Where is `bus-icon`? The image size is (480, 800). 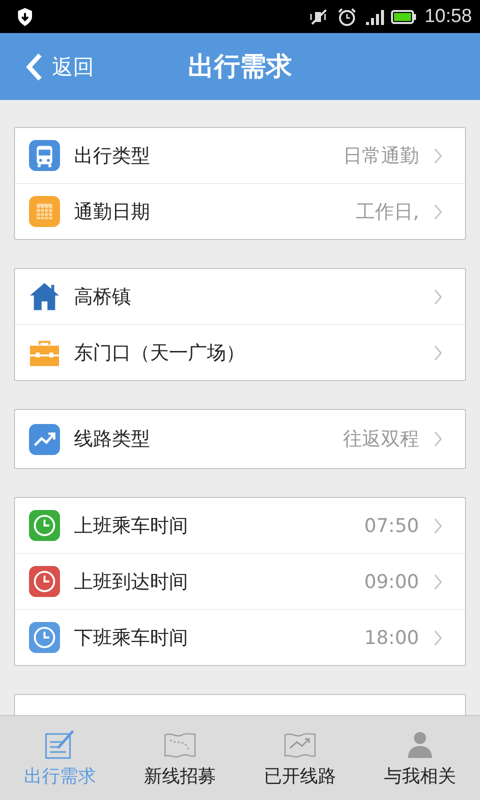
bus-icon is located at coordinates (44, 155).